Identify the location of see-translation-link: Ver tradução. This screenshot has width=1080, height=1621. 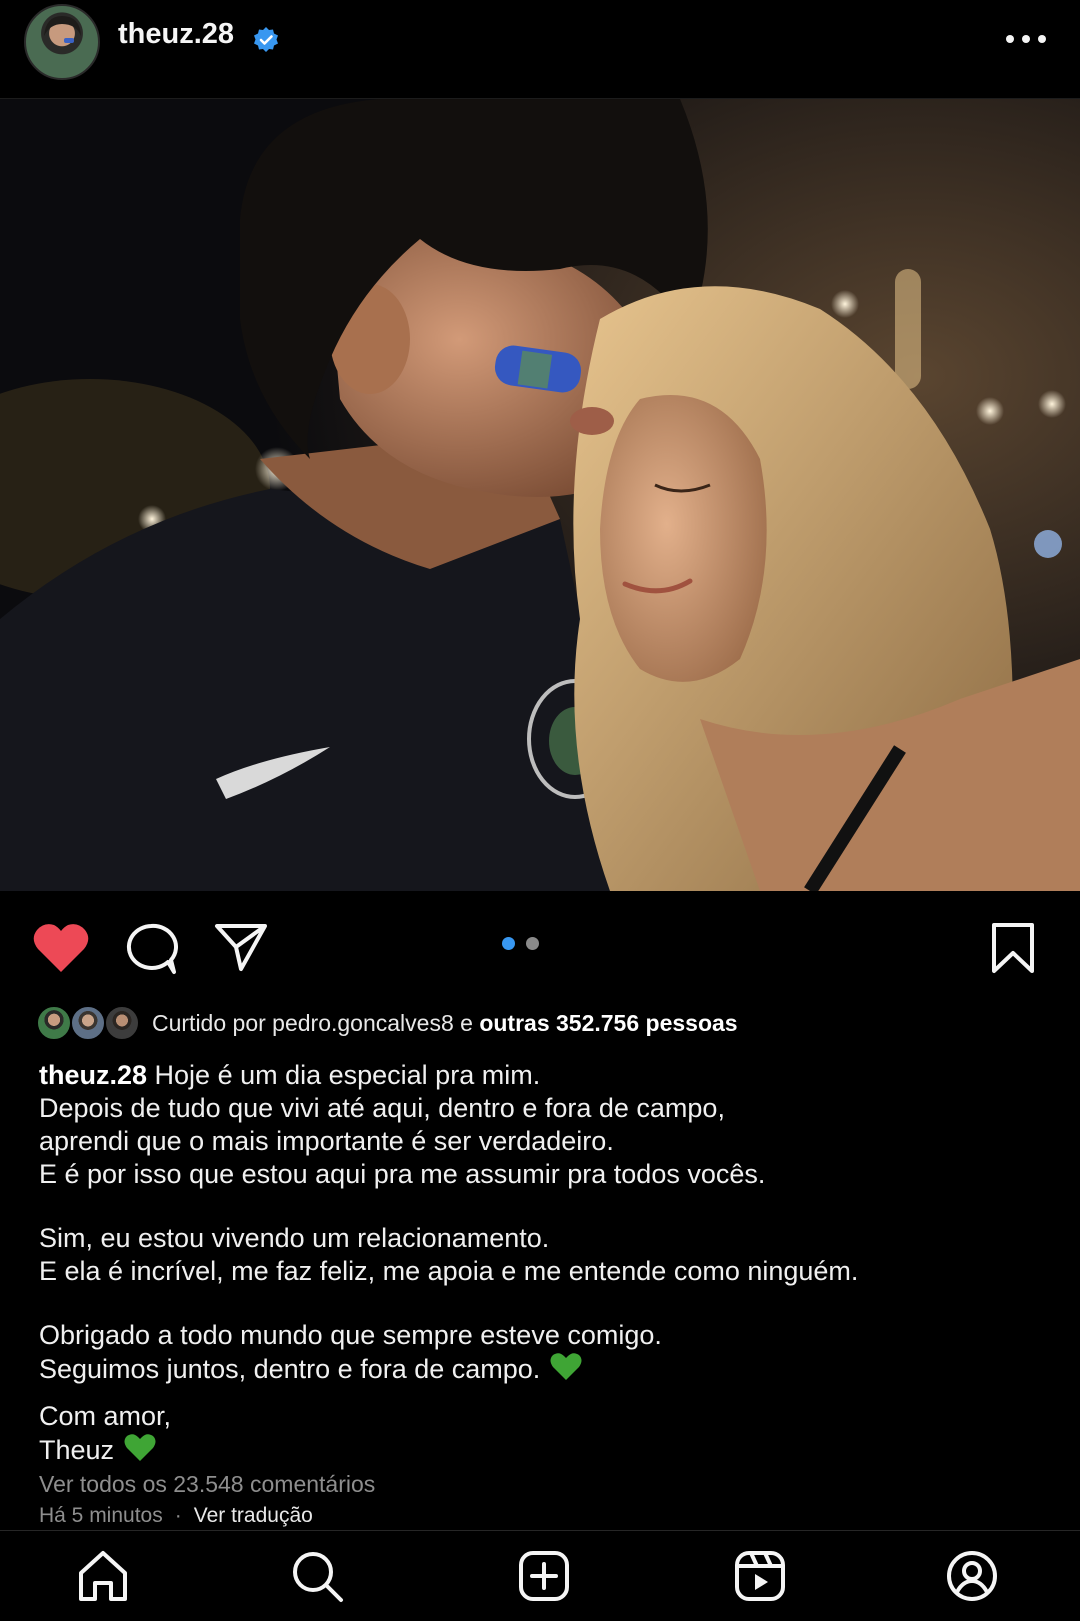
(253, 1515).